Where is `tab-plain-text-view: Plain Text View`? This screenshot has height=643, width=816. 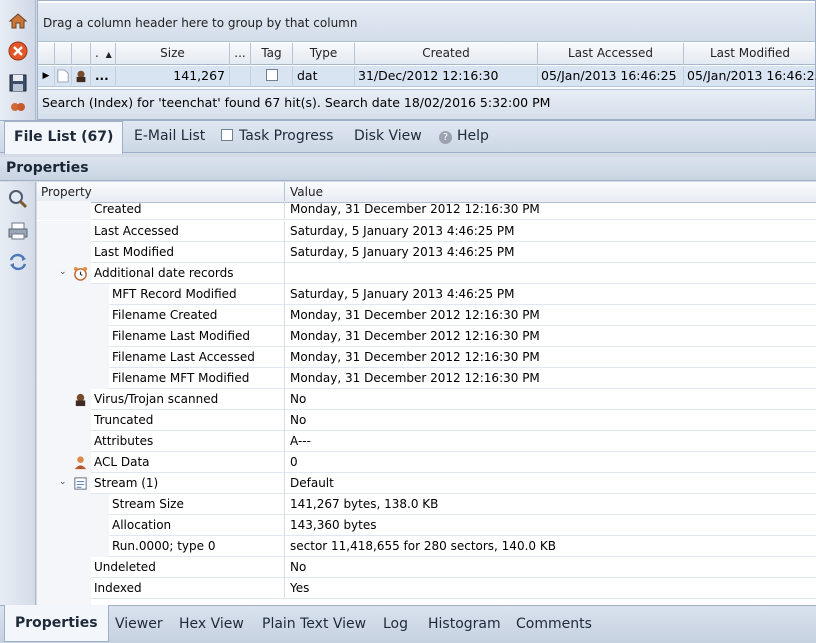 tab-plain-text-view: Plain Text View is located at coordinates (314, 624).